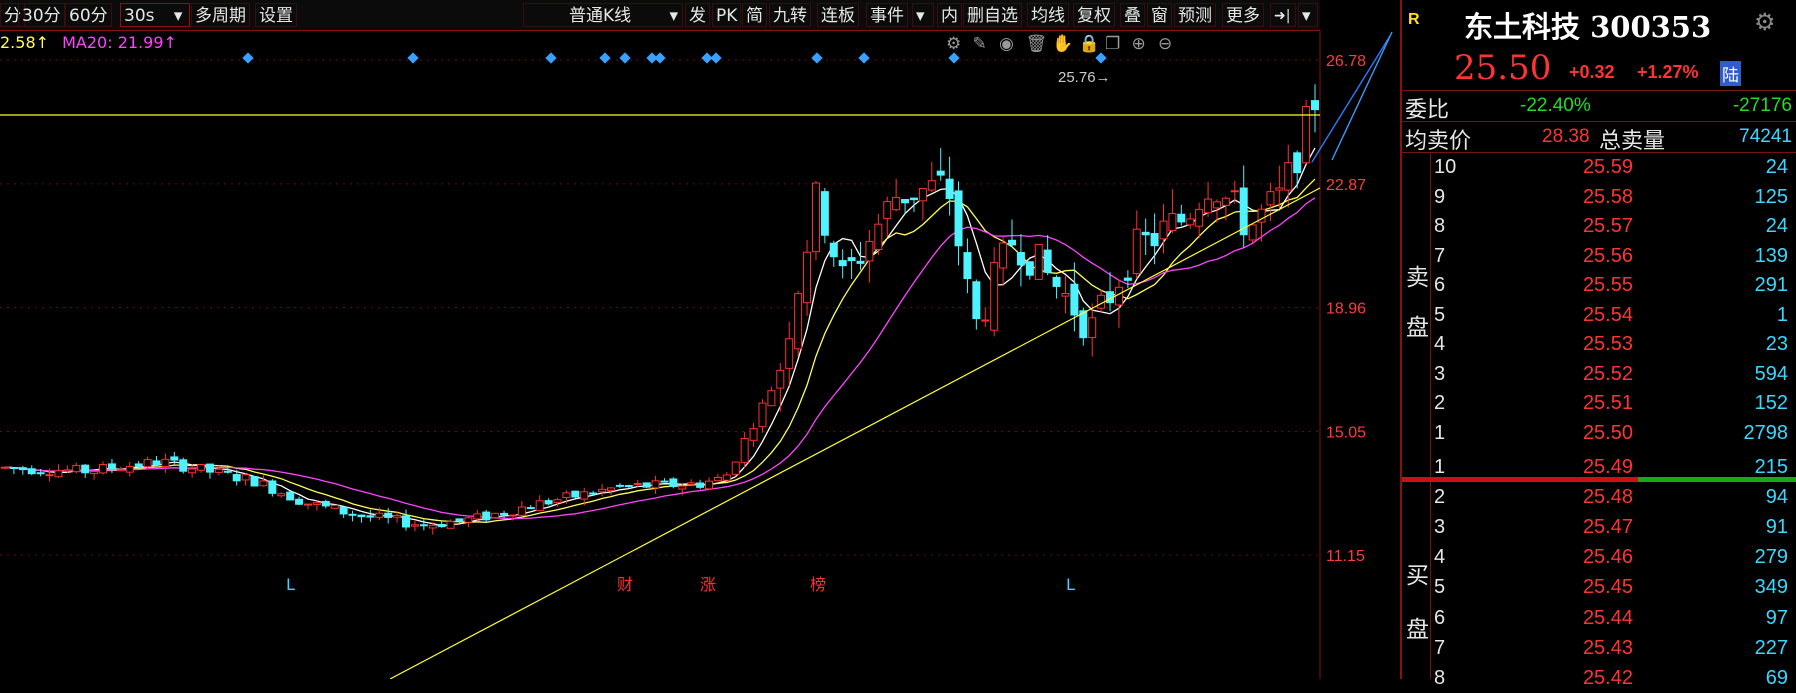 Image resolution: width=1796 pixels, height=693 pixels. Describe the element at coordinates (1599, 618) in the screenshot. I see `buy-order-row: 6 25.44 97` at that location.